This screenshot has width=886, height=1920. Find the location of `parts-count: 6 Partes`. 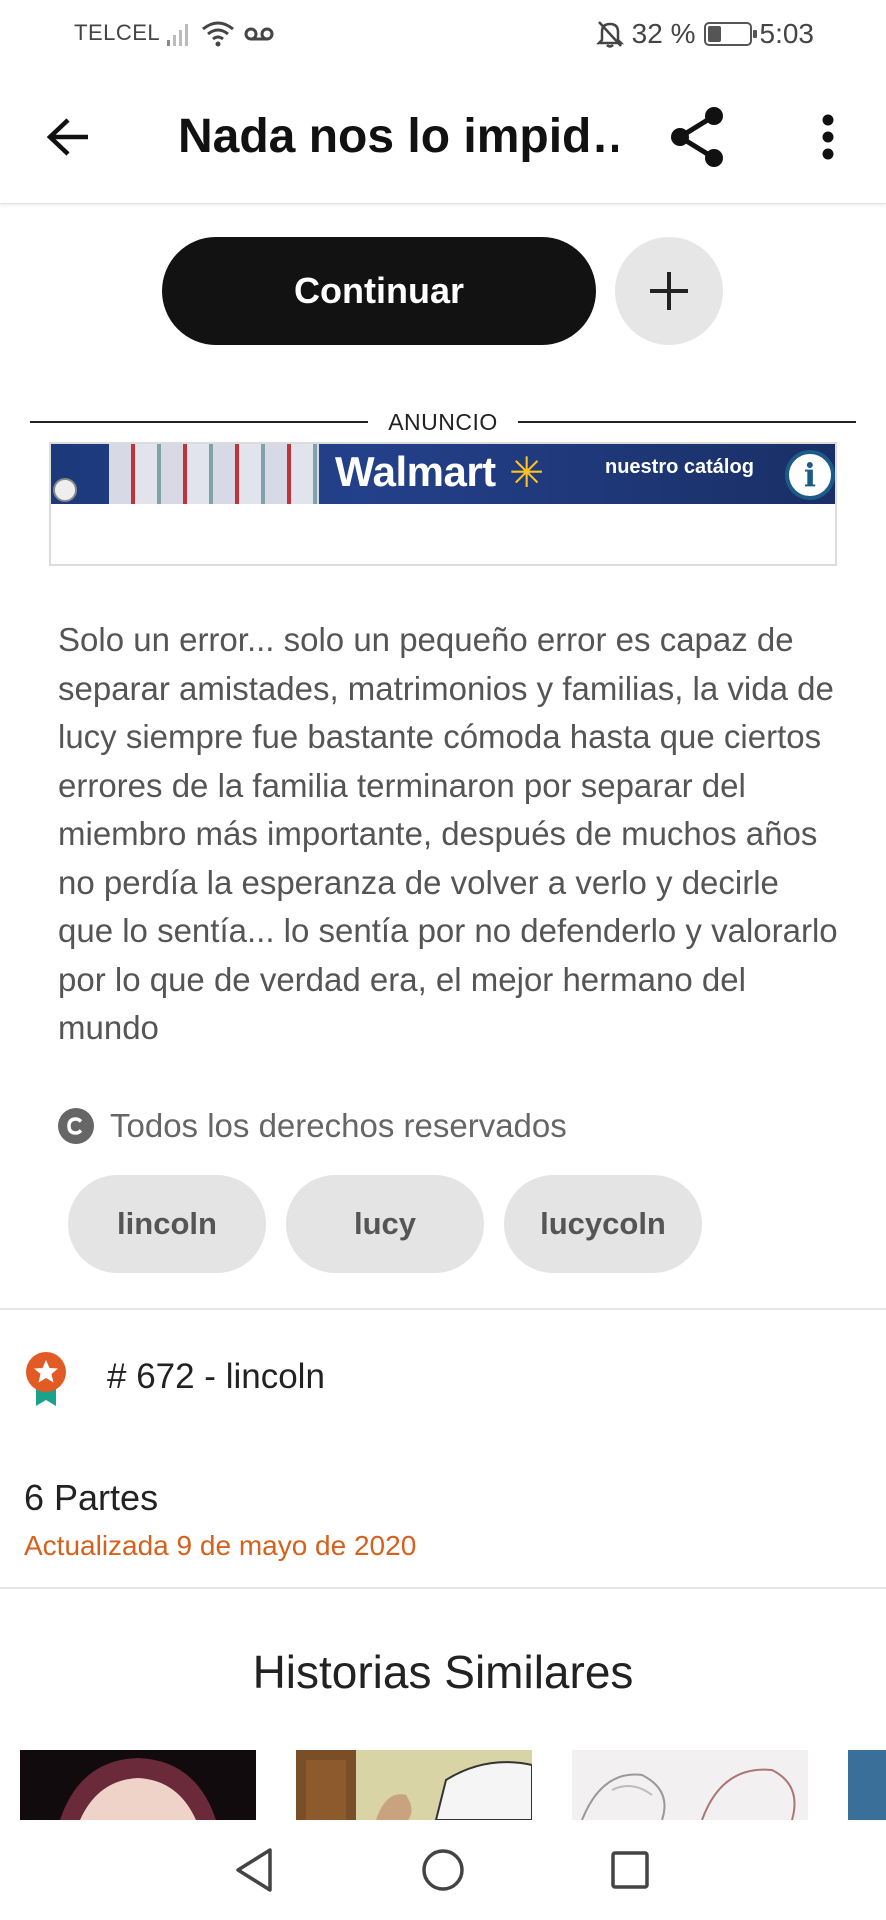

parts-count: 6 Partes is located at coordinates (91, 1498).